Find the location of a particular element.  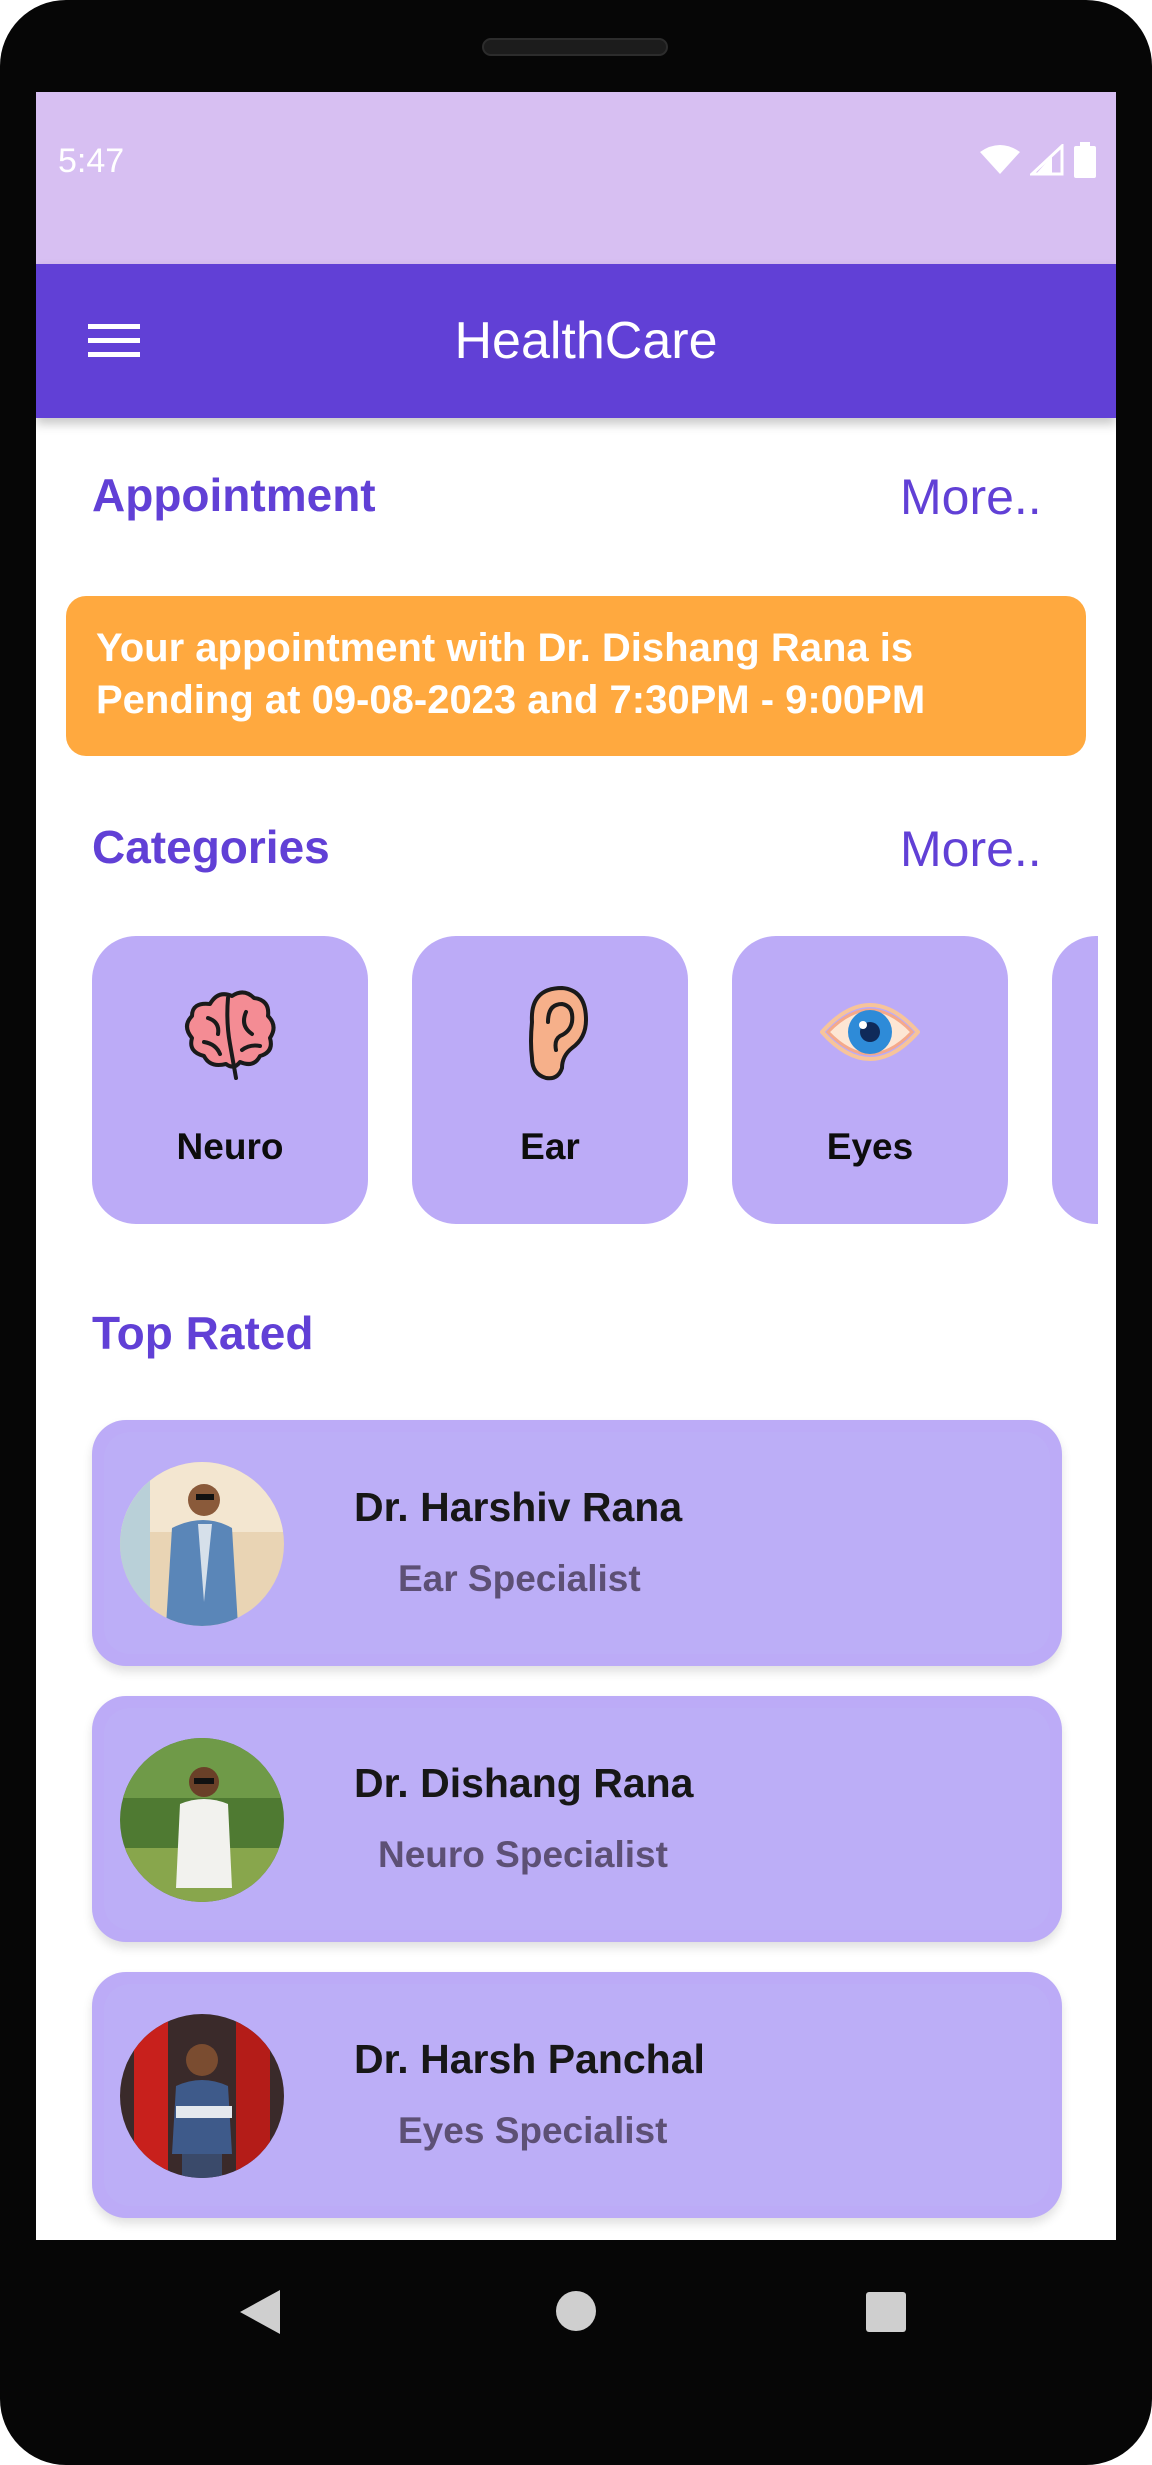

status-time: 5:47 is located at coordinates (91, 161).